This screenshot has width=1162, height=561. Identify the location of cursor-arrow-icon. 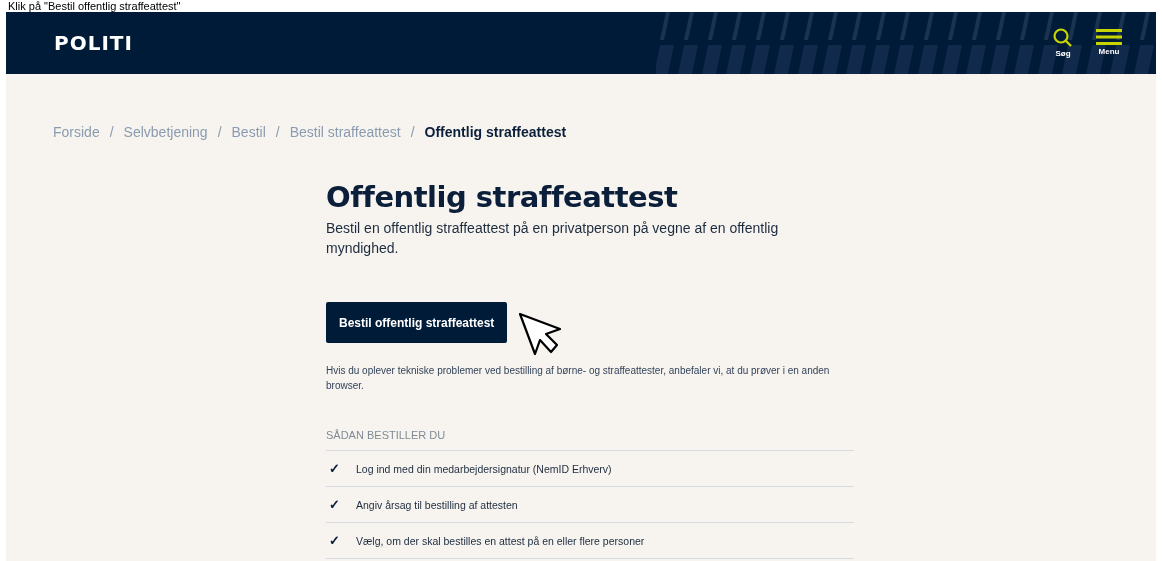
(540, 334).